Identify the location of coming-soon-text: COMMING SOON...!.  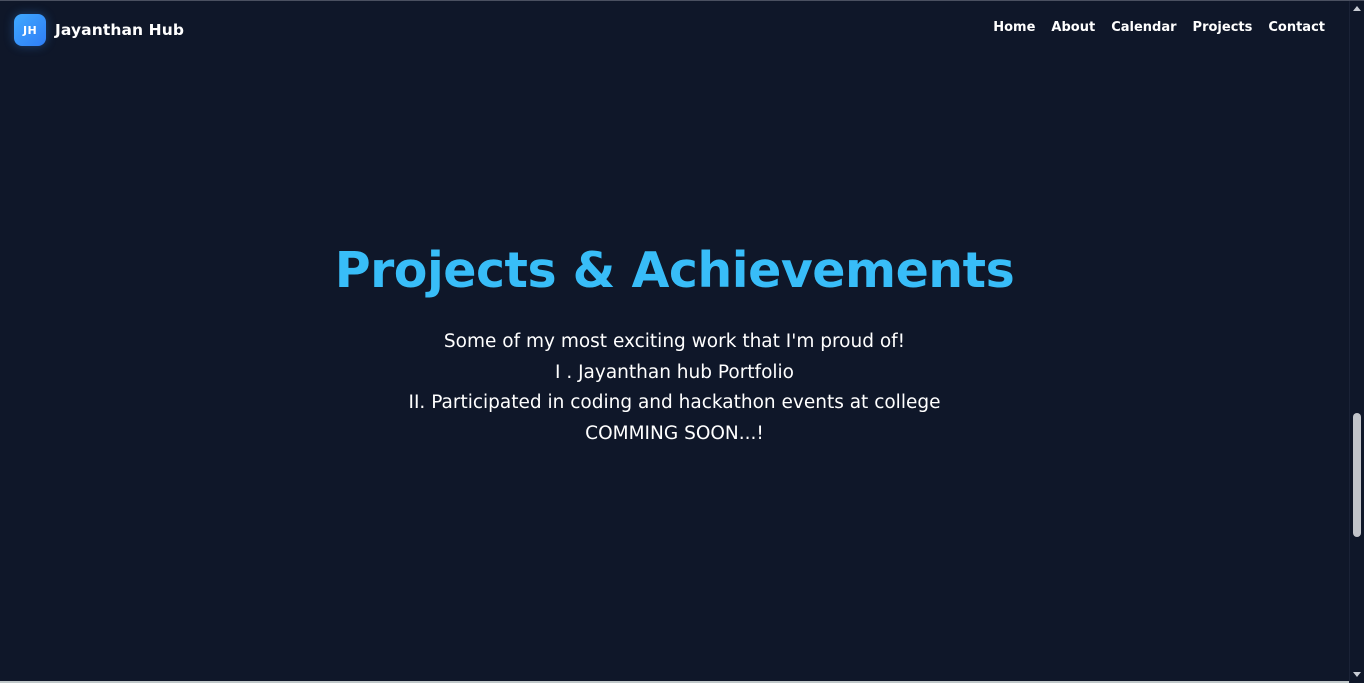
(674, 434).